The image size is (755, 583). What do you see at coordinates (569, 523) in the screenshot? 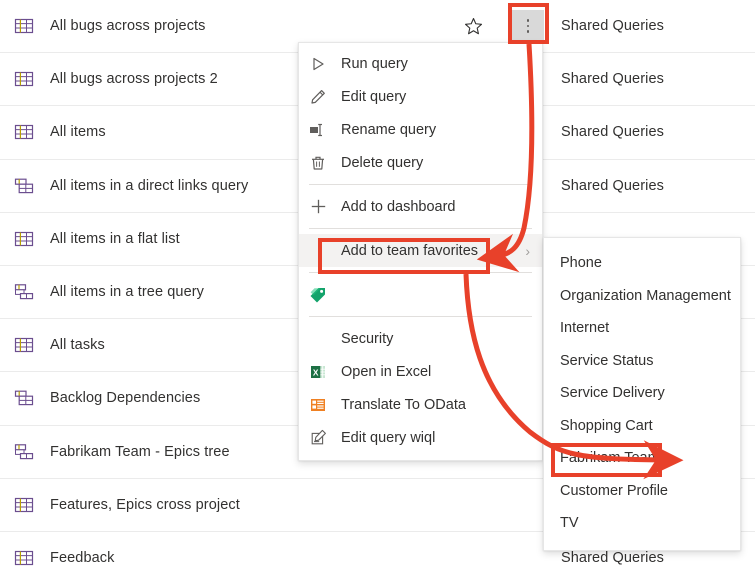
I see `submenu-item-label: TV` at bounding box center [569, 523].